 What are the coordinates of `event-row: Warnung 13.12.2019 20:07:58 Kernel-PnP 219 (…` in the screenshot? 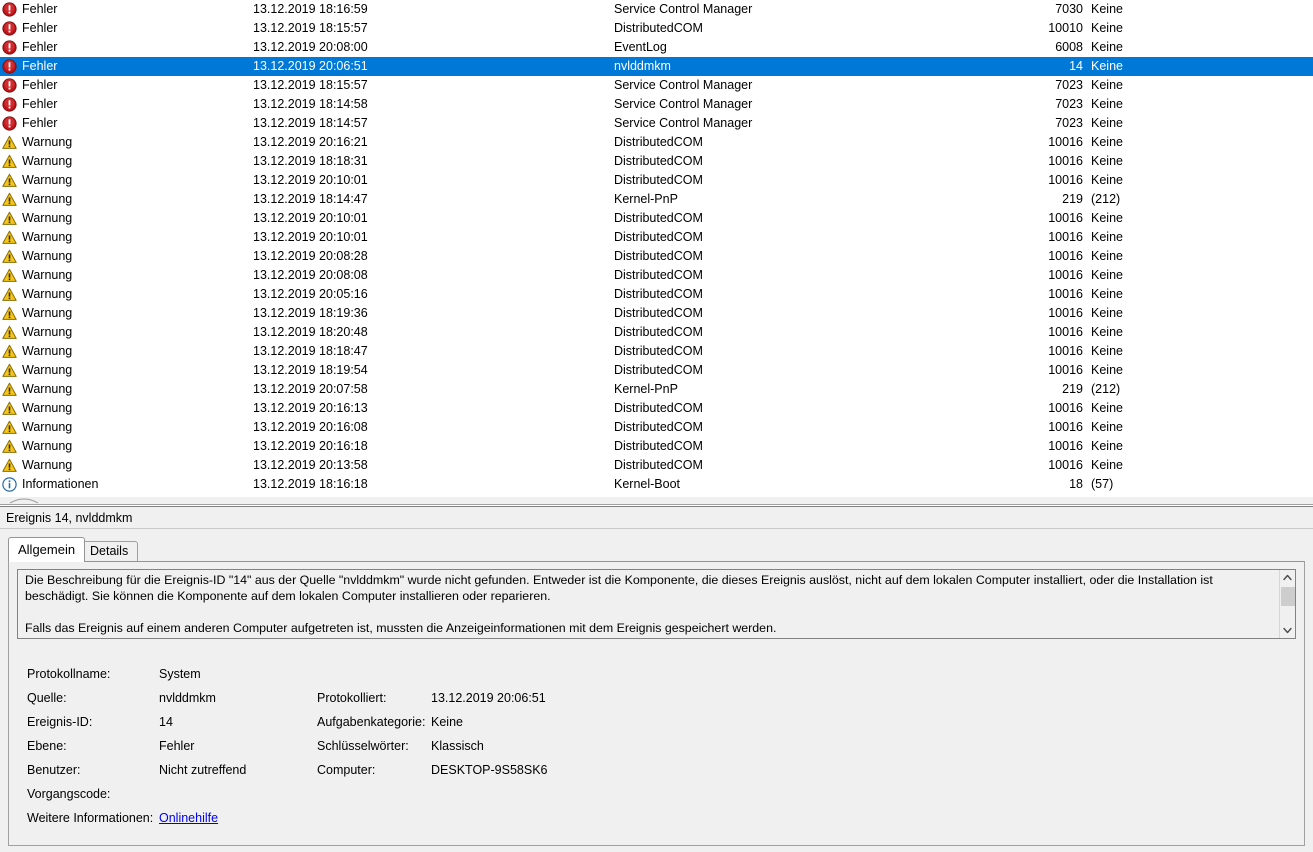 It's located at (656, 389).